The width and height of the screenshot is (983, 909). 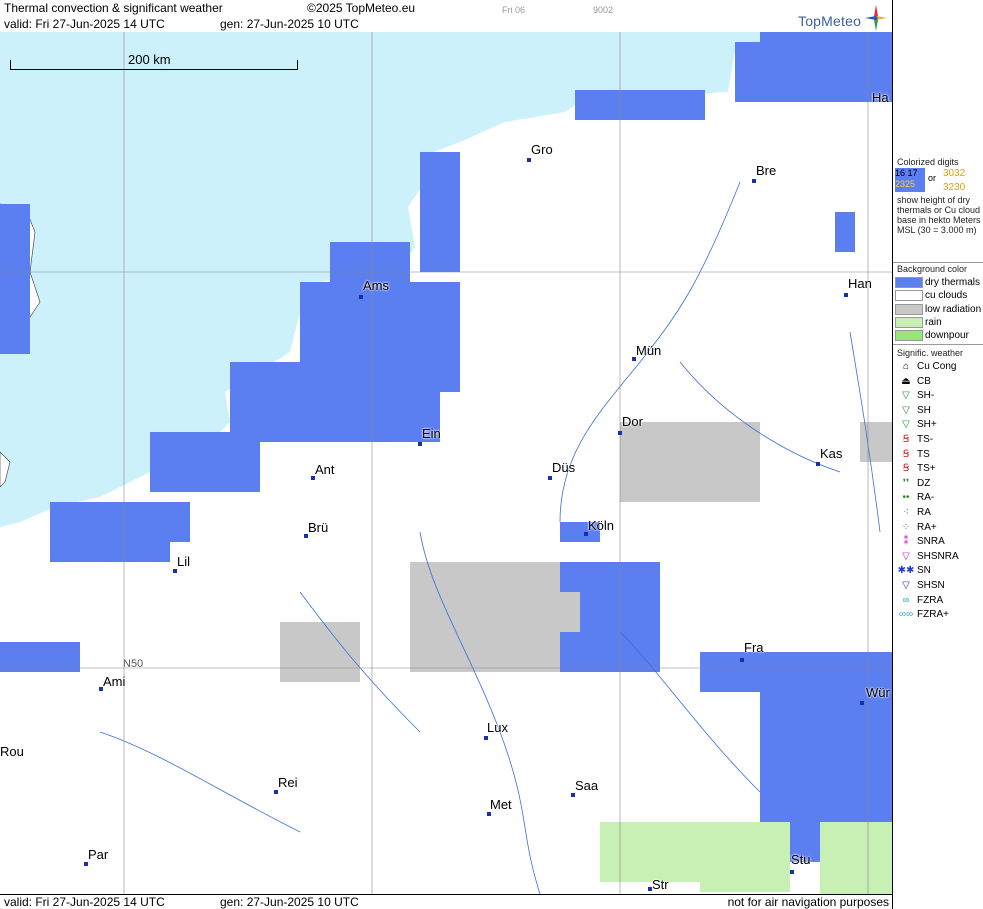 What do you see at coordinates (946, 296) in the screenshot?
I see `legend-bg-label: cu clouds` at bounding box center [946, 296].